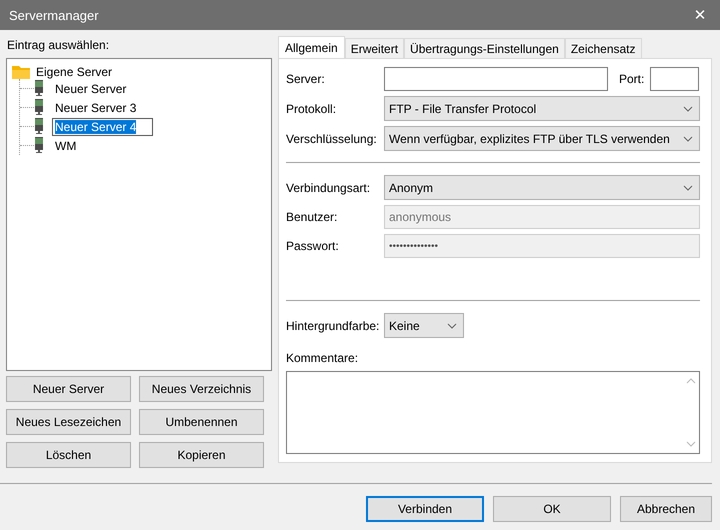 The height and width of the screenshot is (530, 720). I want to click on encryption-dropdown: Wenn verfügbar, explizites FTP über TLS verwenden, so click(542, 138).